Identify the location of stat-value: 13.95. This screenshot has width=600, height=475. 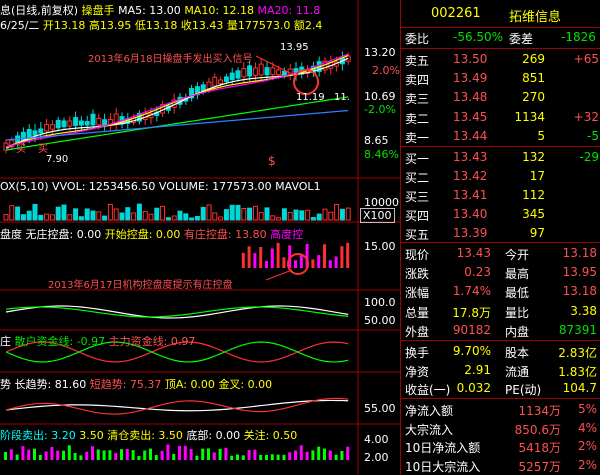
(579, 272).